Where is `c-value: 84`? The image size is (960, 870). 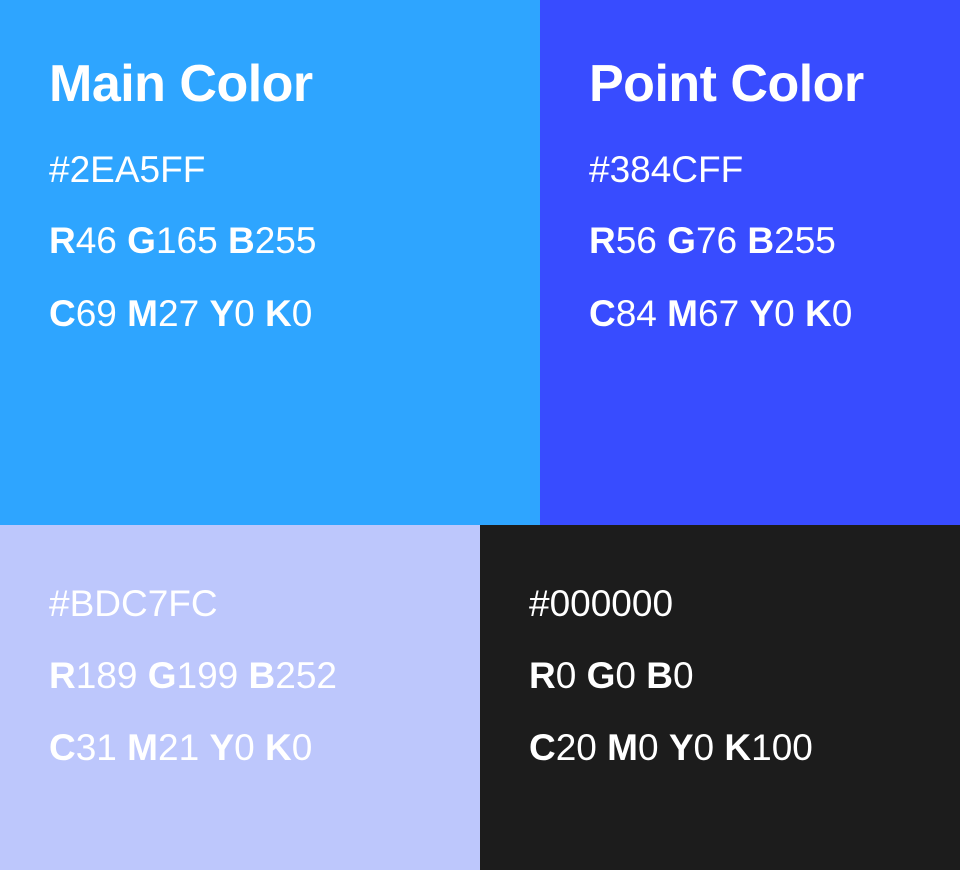
c-value: 84 is located at coordinates (636, 313).